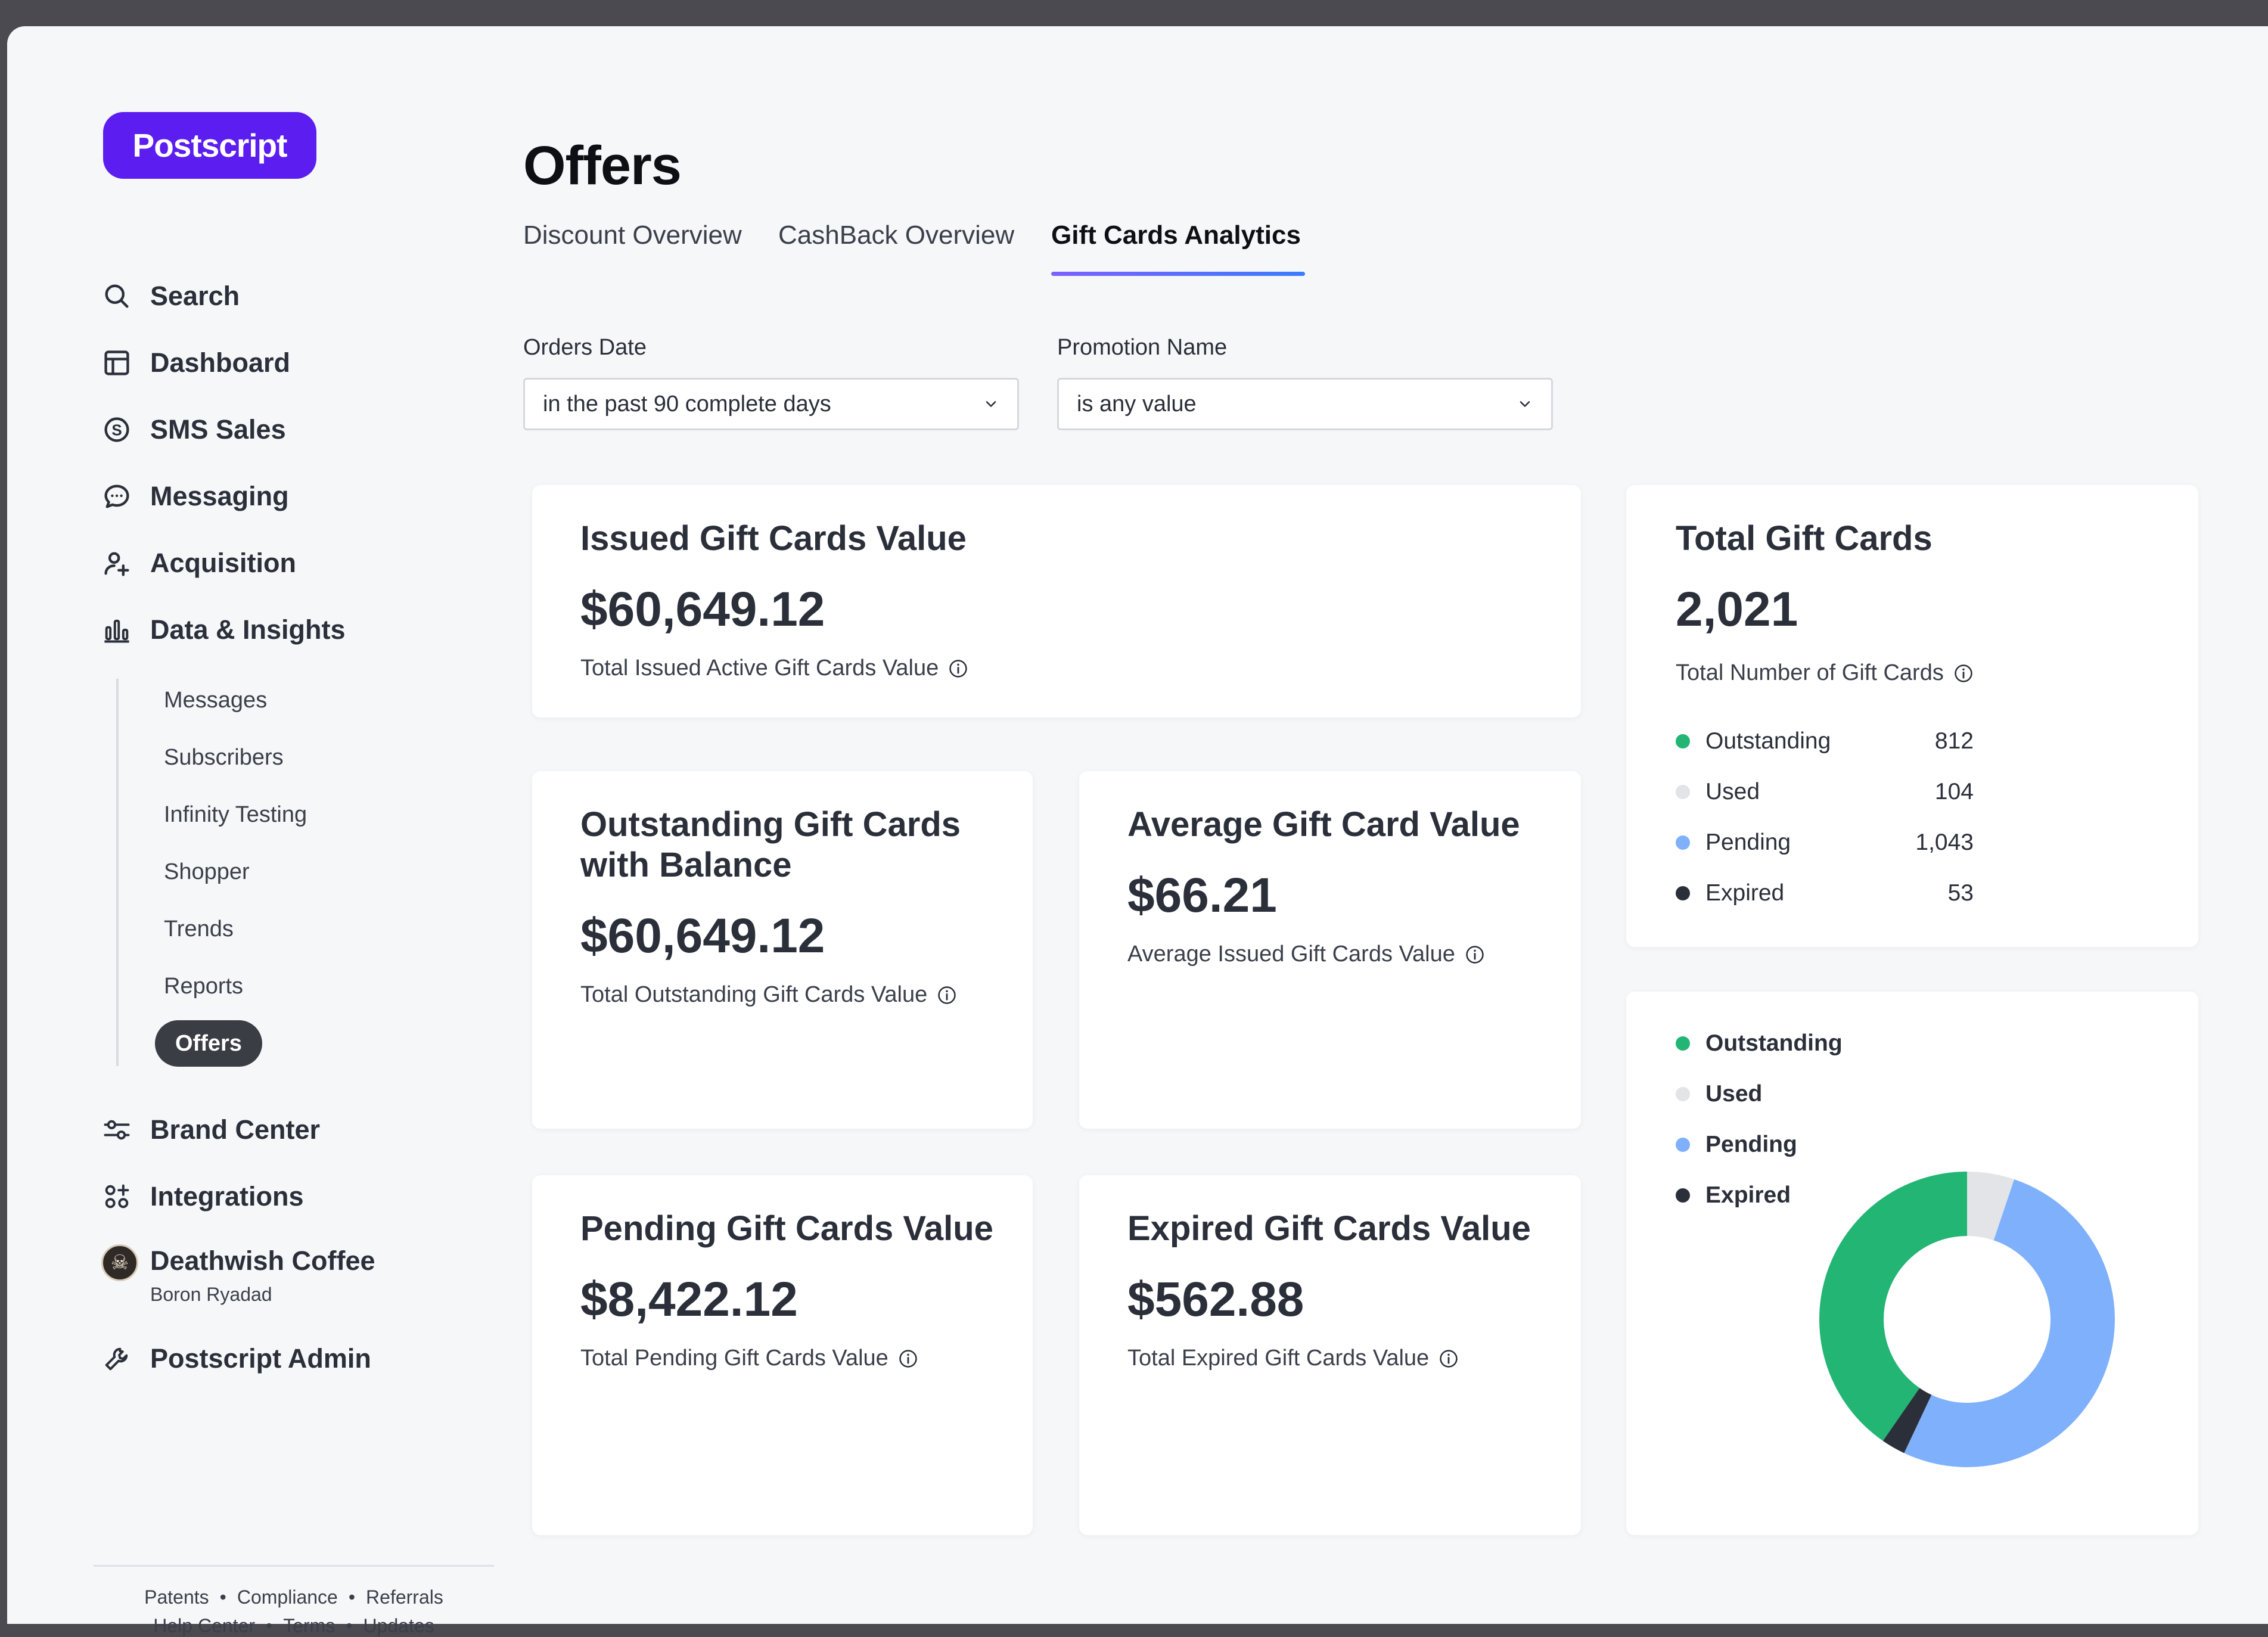 The width and height of the screenshot is (2268, 1637). I want to click on footer-link-patents: Patents, so click(176, 1597).